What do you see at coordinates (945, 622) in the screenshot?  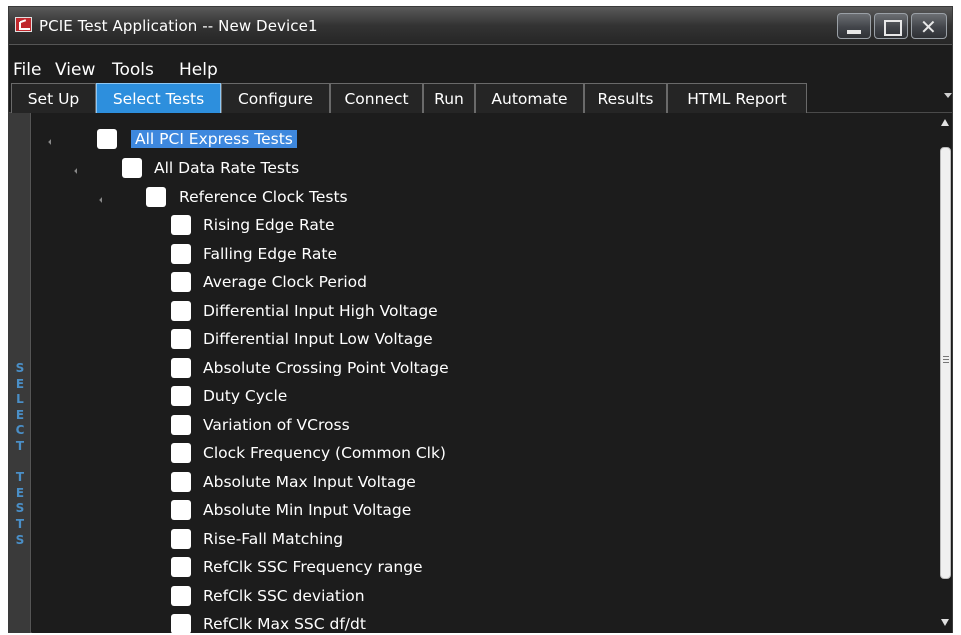 I see `scroll-down-arrow-icon` at bounding box center [945, 622].